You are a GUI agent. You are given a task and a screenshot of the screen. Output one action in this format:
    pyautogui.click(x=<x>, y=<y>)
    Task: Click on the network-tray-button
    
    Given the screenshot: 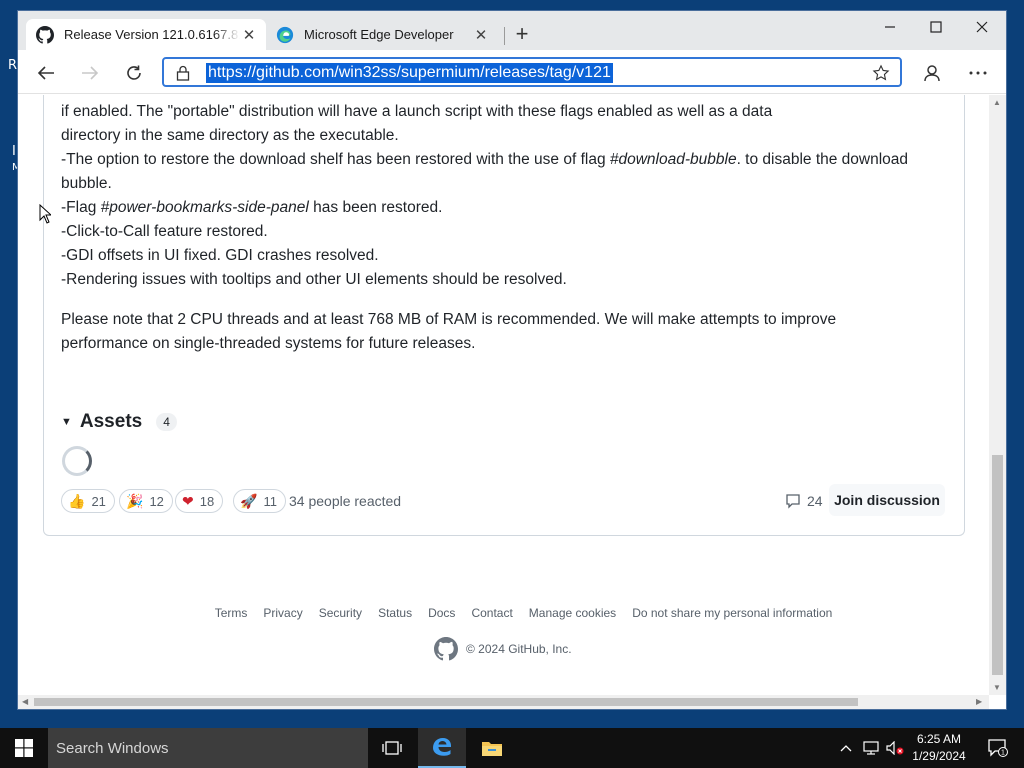 What is the action you would take?
    pyautogui.click(x=871, y=748)
    